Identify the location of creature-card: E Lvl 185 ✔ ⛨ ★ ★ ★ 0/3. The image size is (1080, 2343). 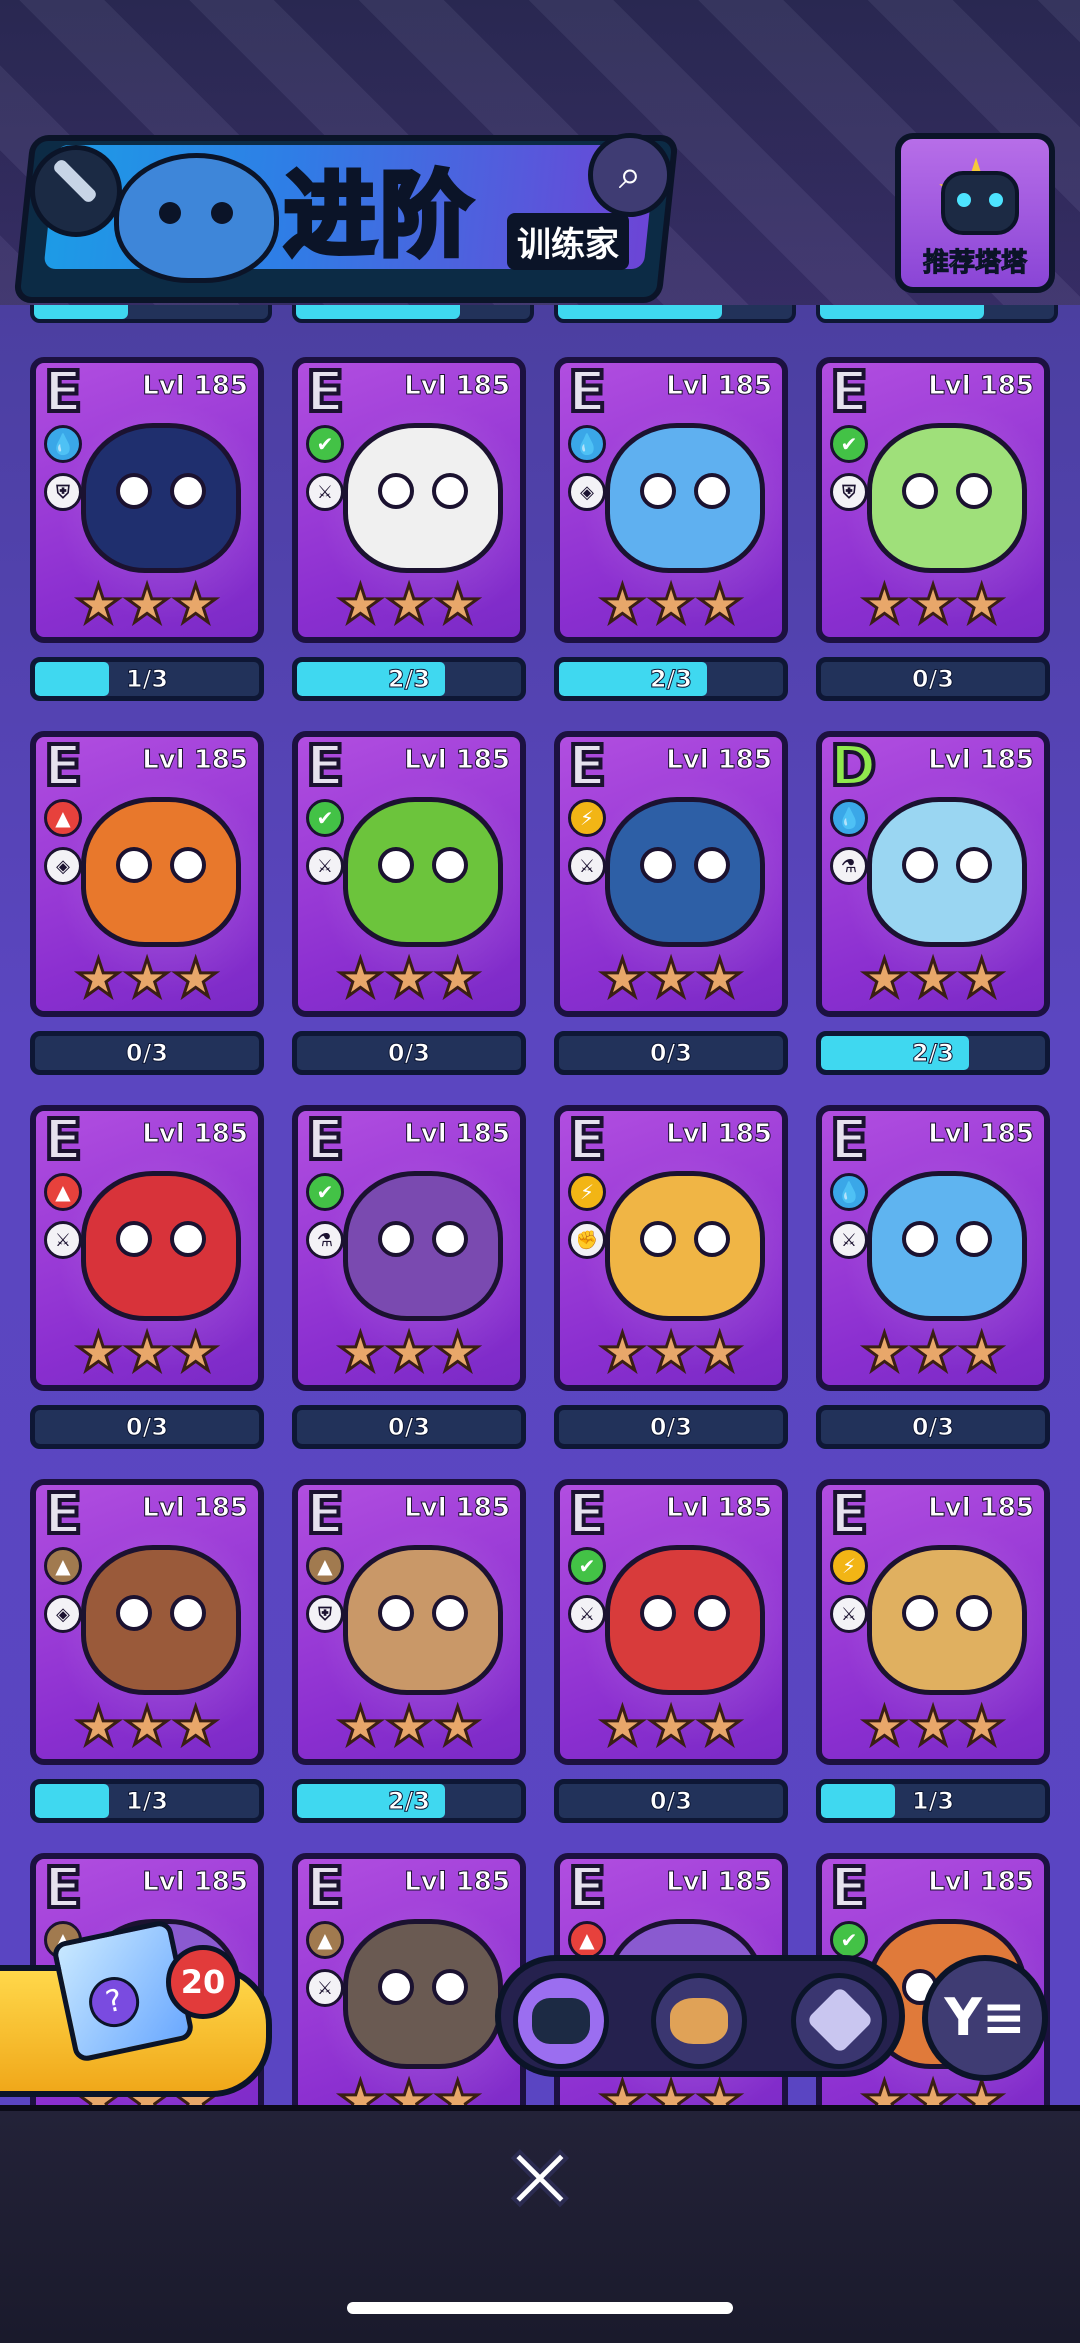
(933, 544).